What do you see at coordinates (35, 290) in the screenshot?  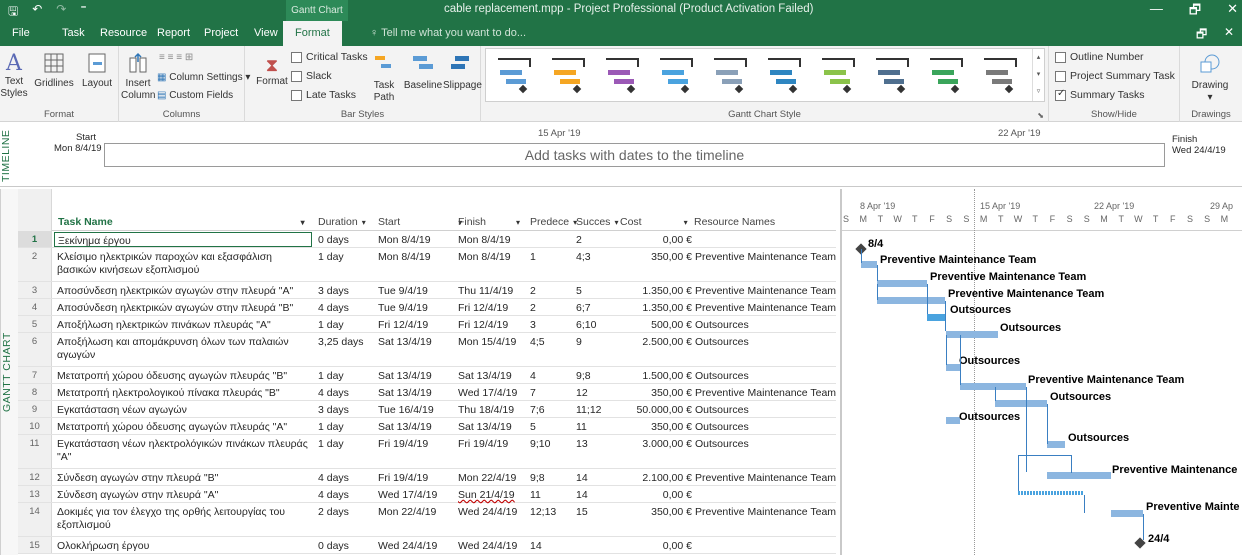 I see `row-number: 3` at bounding box center [35, 290].